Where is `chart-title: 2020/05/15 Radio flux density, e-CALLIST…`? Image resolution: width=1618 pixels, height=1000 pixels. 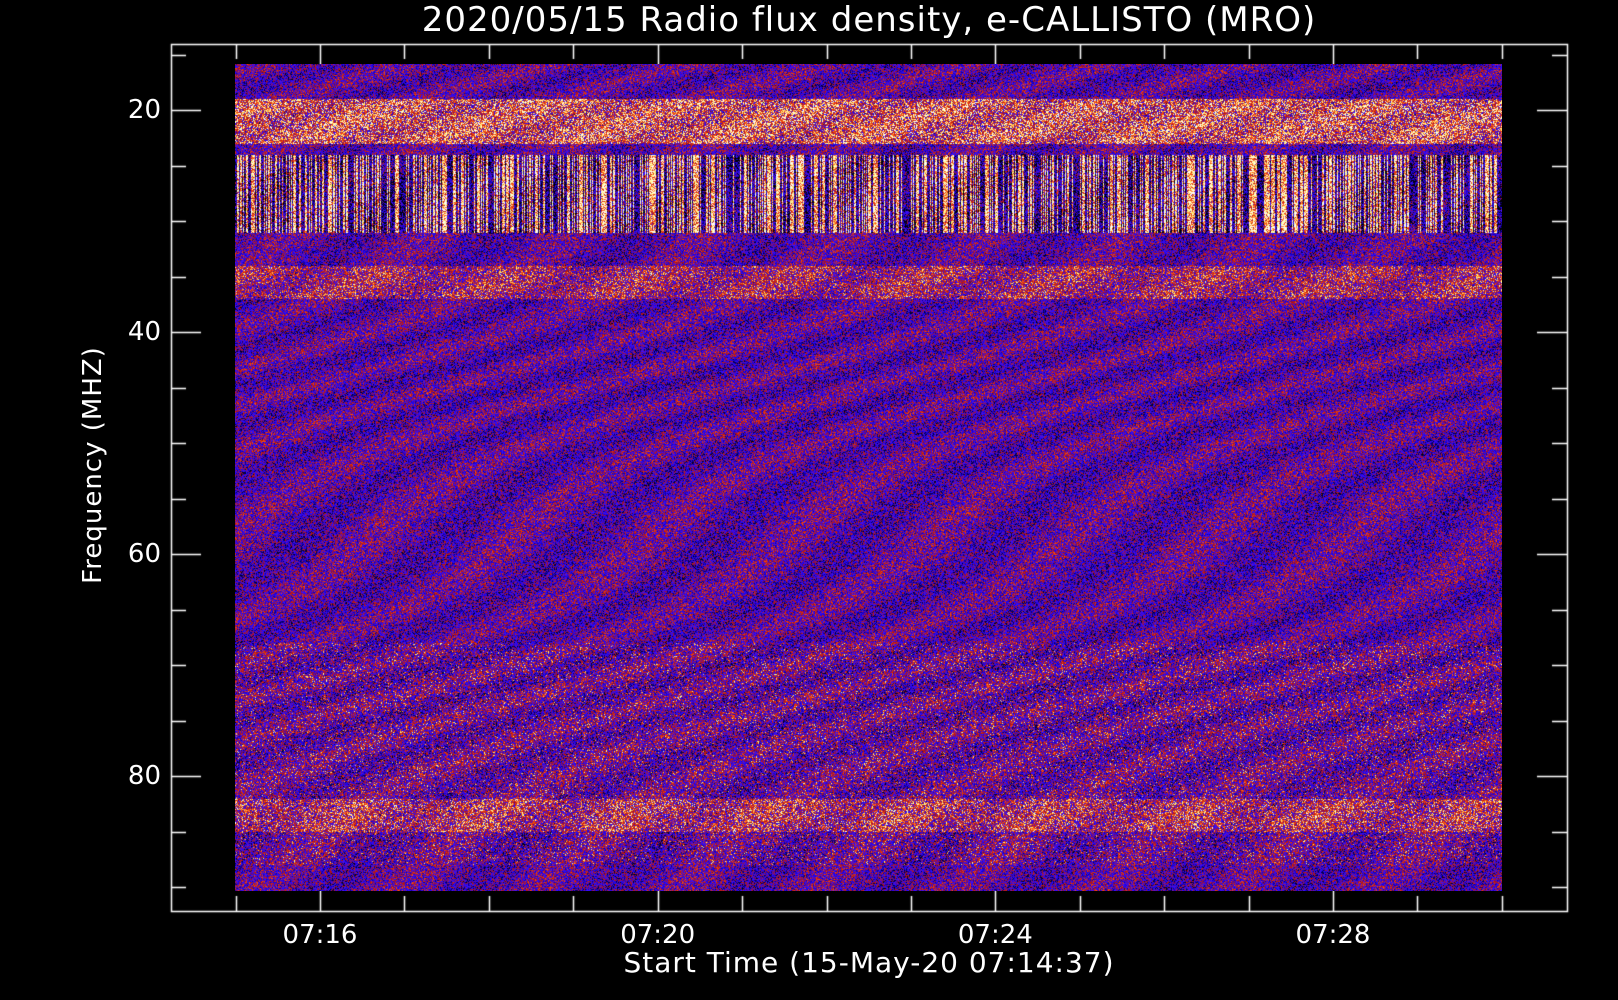
chart-title: 2020/05/15 Radio flux density, e-CALLIST… is located at coordinates (869, 20).